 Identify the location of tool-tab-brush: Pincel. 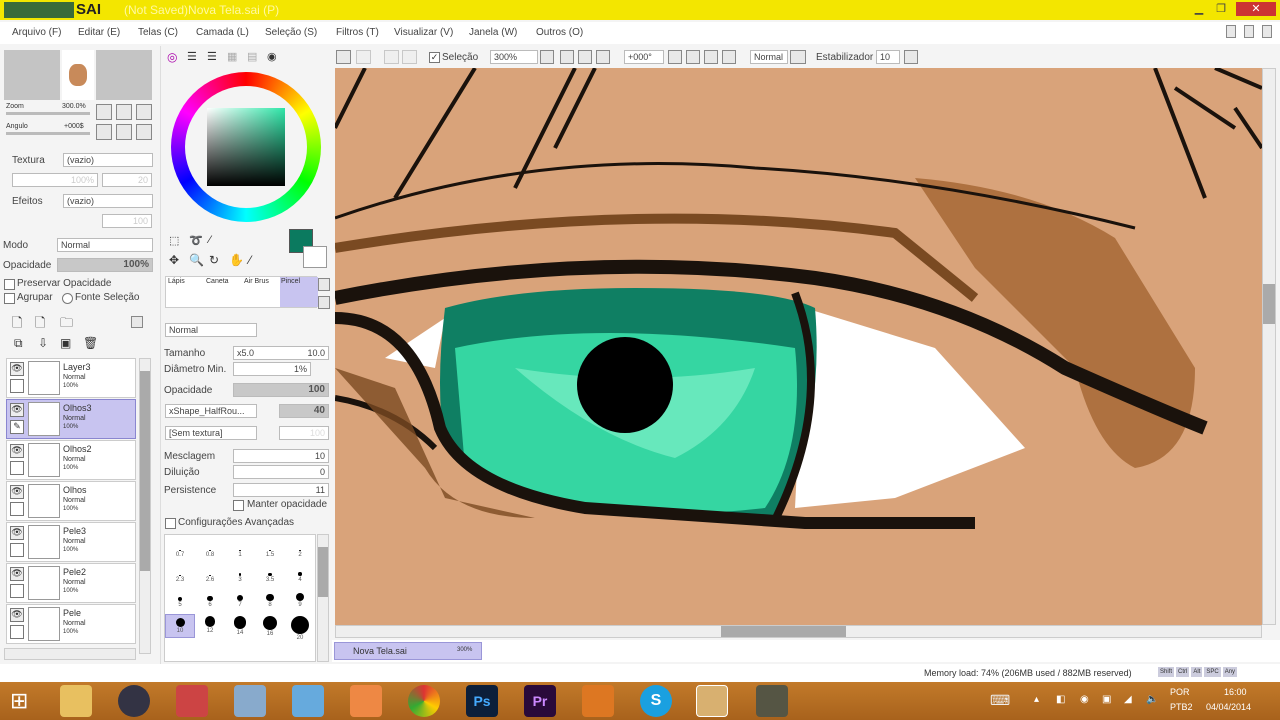
(299, 292).